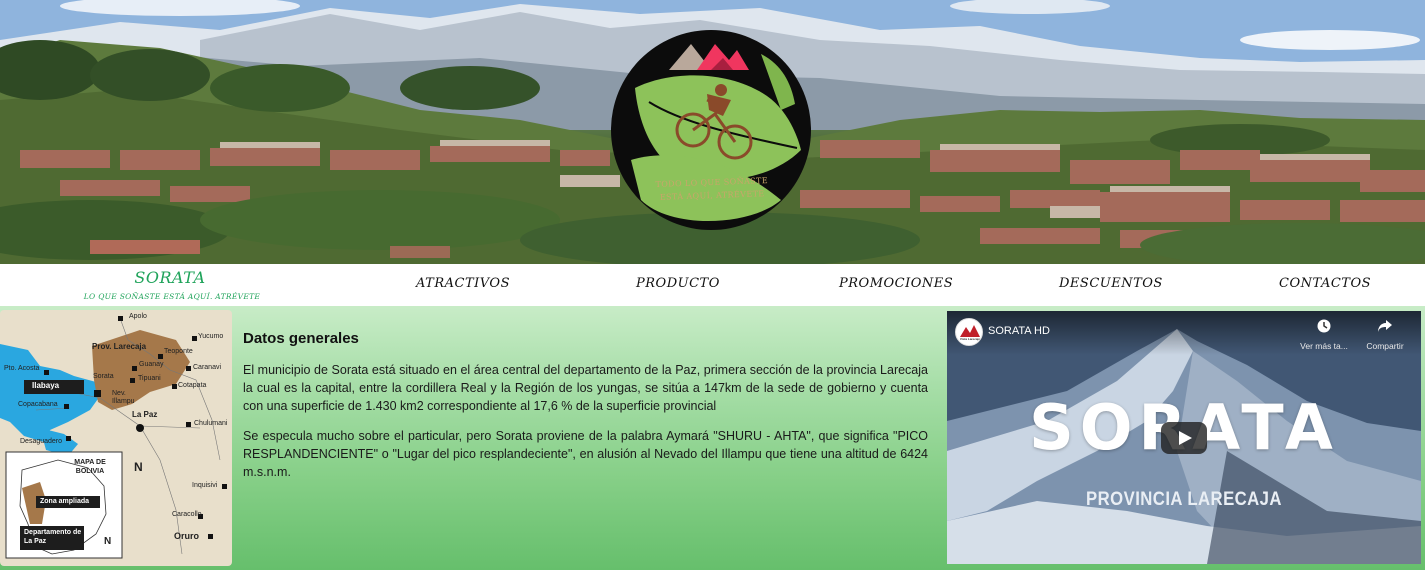 Image resolution: width=1425 pixels, height=570 pixels. I want to click on nav-link-atractivos: ATRACTIVOS, so click(463, 283).